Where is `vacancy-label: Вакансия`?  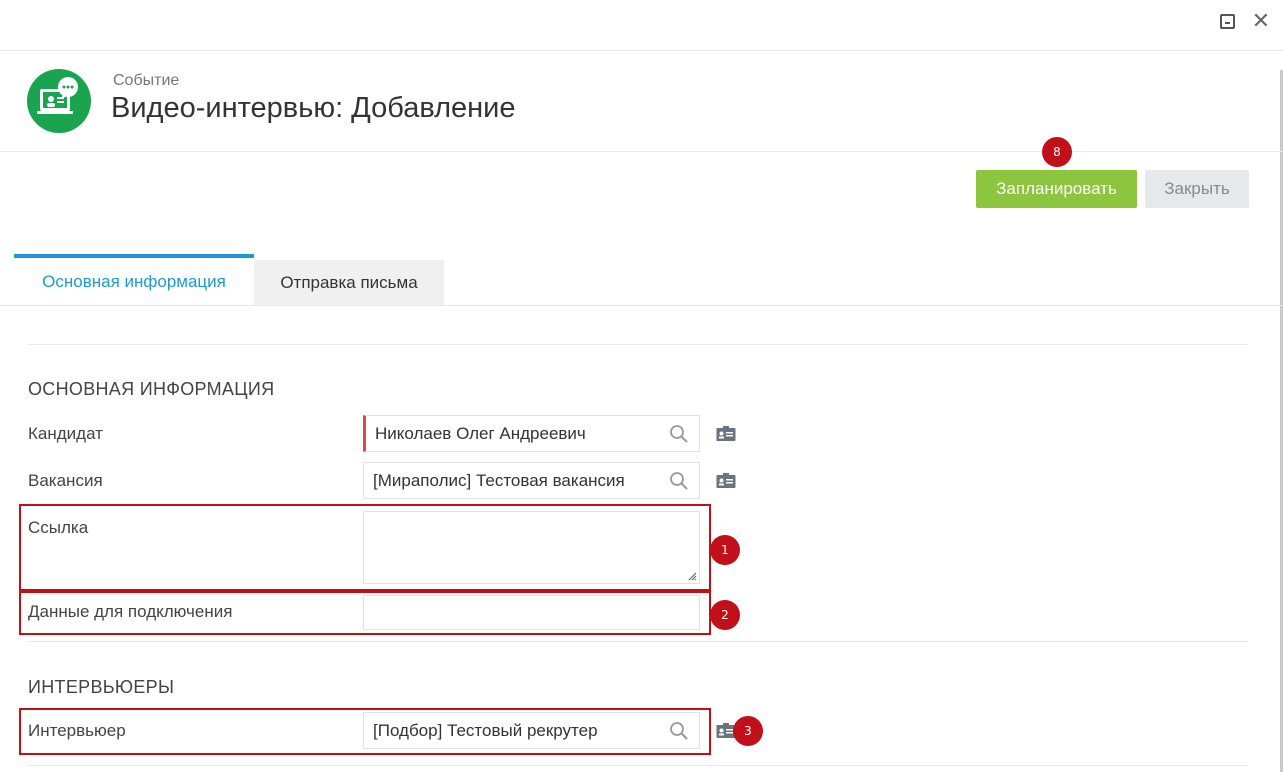 vacancy-label: Вакансия is located at coordinates (65, 480).